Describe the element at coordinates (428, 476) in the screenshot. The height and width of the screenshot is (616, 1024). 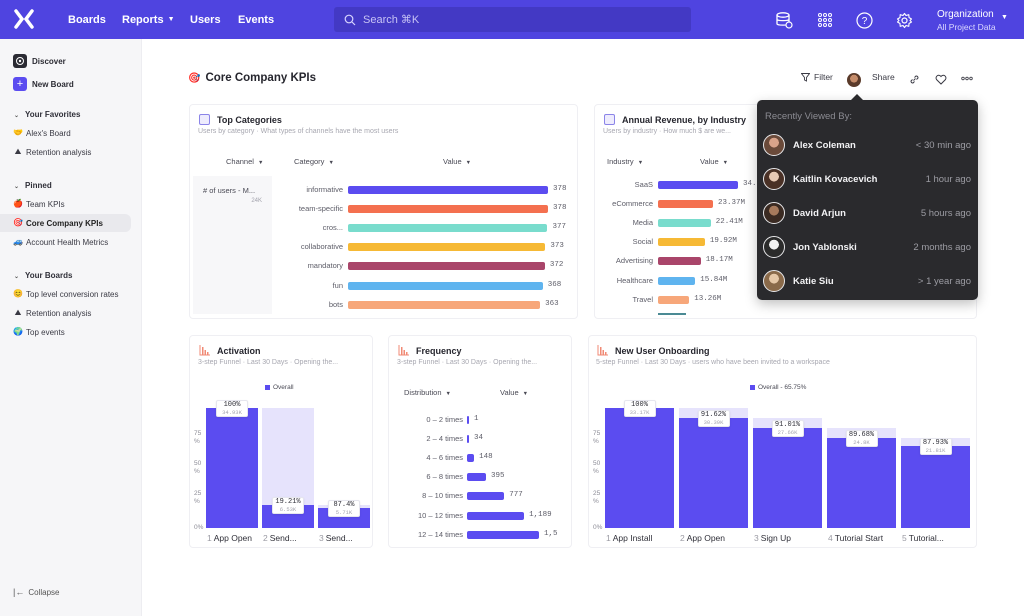
I see `category-label: 6 – 8 times` at that location.